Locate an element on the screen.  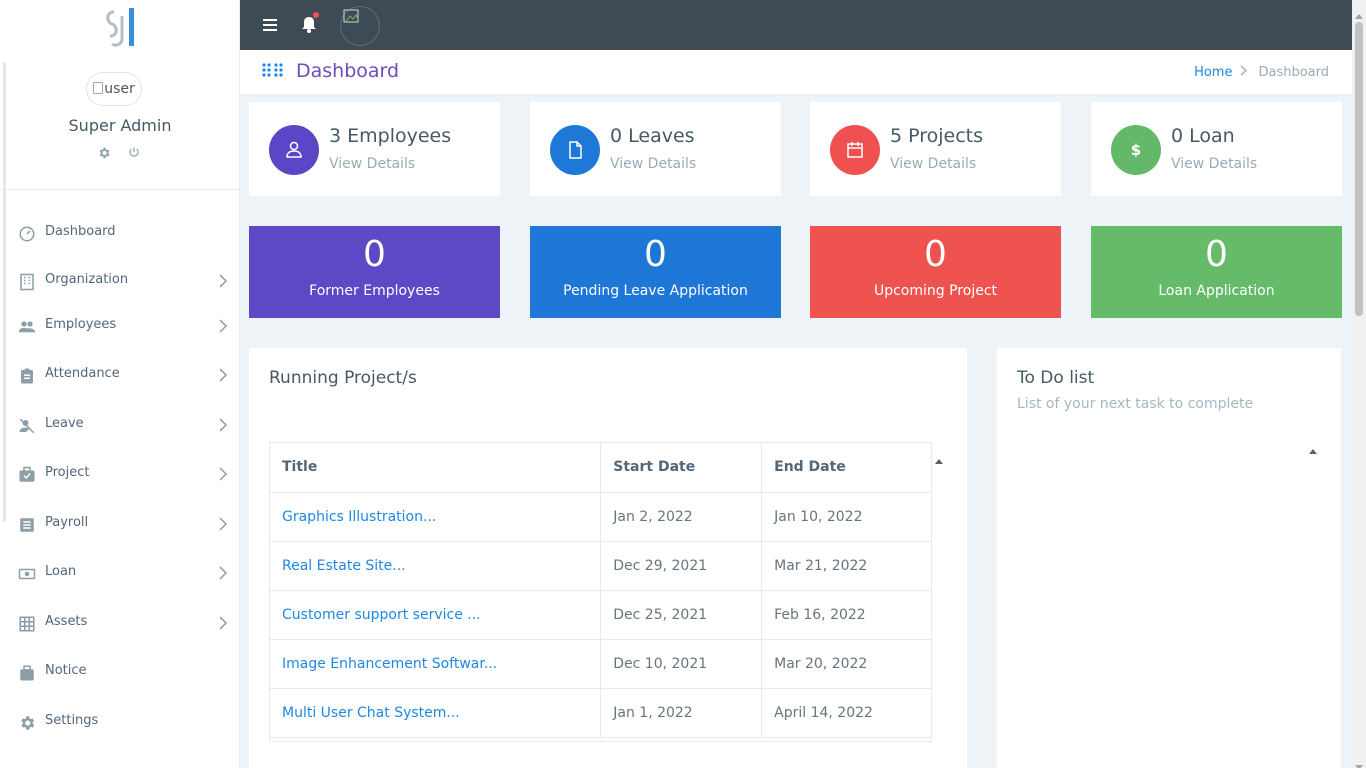
bag-icon is located at coordinates (27, 673).